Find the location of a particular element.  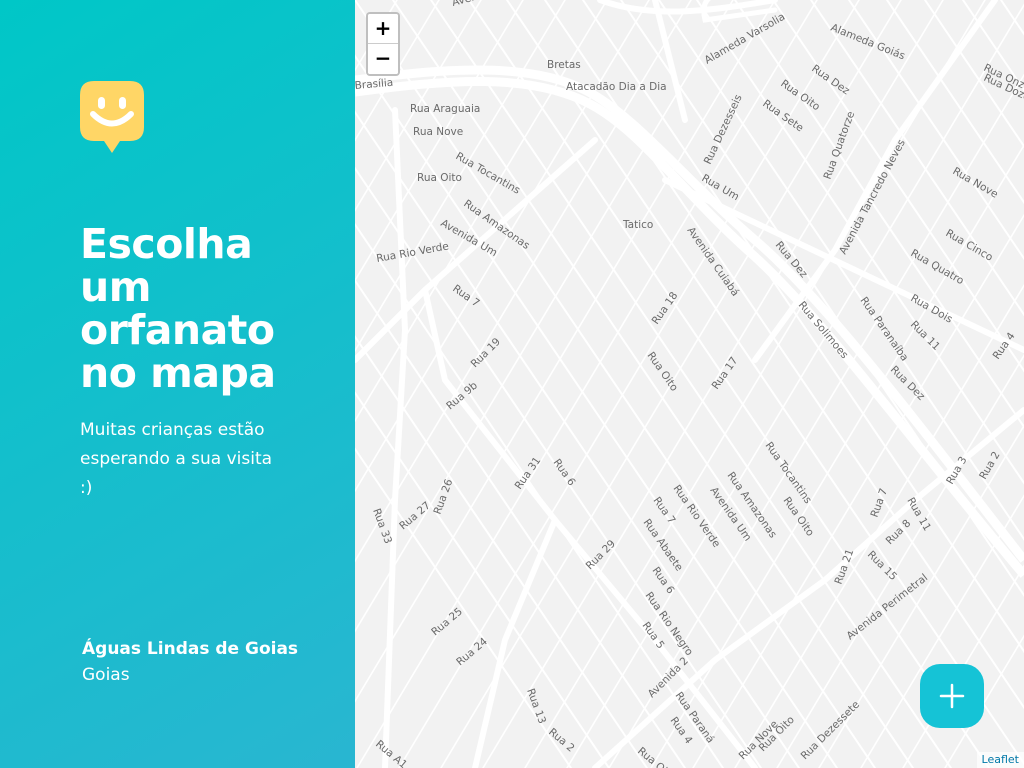

street-label: Atacadão Dia a Dia is located at coordinates (616, 87).